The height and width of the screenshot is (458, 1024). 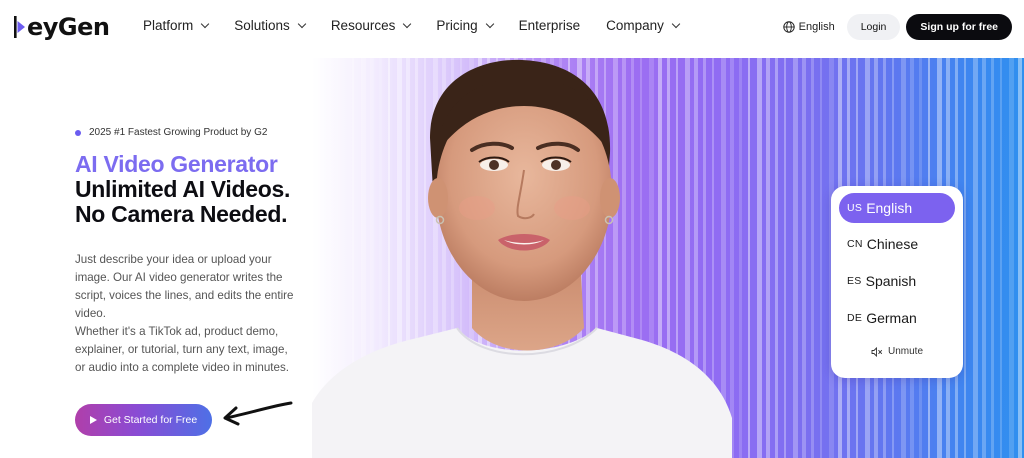 What do you see at coordinates (877, 351) in the screenshot?
I see `speaker-muted-icon` at bounding box center [877, 351].